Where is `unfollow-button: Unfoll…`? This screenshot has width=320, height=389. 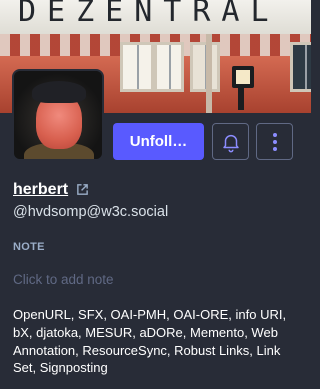
unfollow-button: Unfoll… is located at coordinates (158, 141).